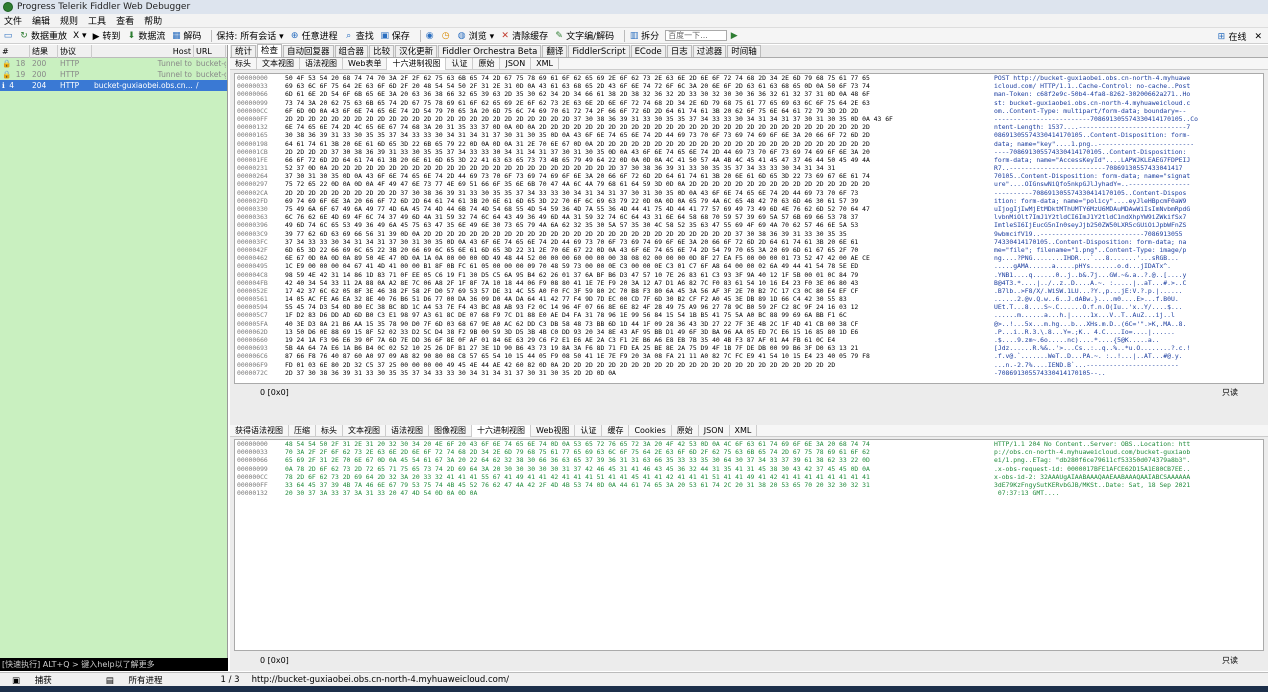 The image size is (1268, 692). Describe the element at coordinates (97, 20) in the screenshot. I see `menu-tools: 工具` at that location.